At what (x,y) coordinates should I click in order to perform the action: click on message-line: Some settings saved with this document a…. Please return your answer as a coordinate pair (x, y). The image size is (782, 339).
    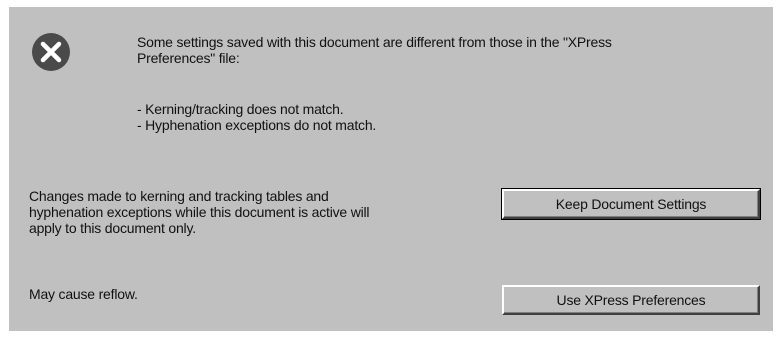
    Looking at the image, I should click on (374, 42).